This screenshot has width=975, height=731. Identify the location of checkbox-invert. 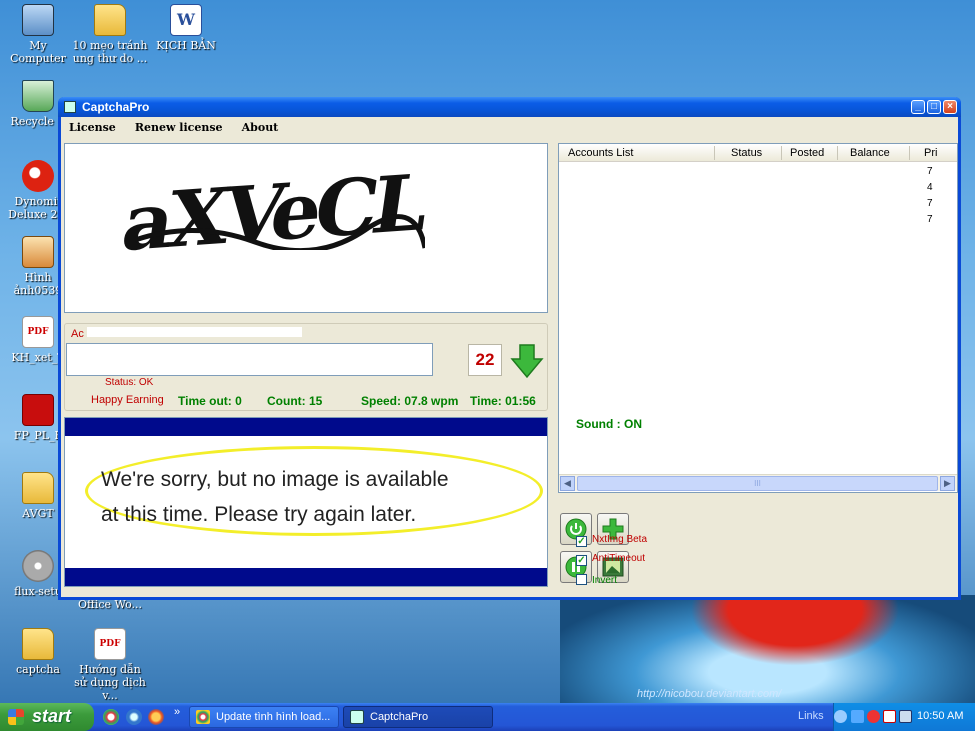
(581, 579).